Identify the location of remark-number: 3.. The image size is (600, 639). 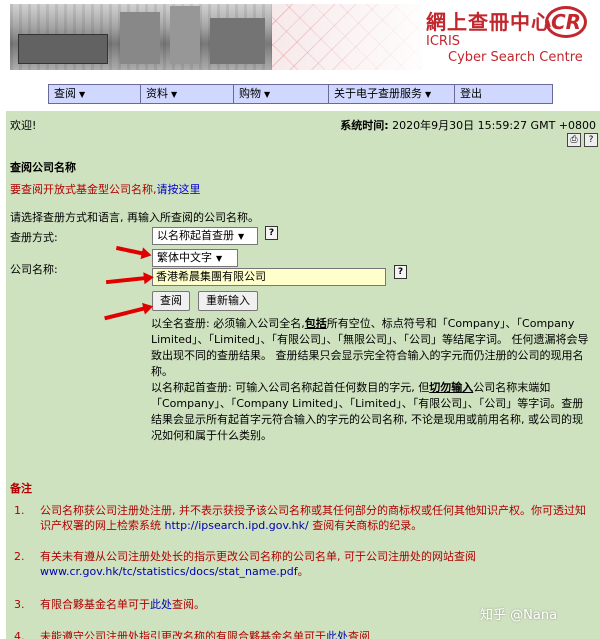
(19, 604).